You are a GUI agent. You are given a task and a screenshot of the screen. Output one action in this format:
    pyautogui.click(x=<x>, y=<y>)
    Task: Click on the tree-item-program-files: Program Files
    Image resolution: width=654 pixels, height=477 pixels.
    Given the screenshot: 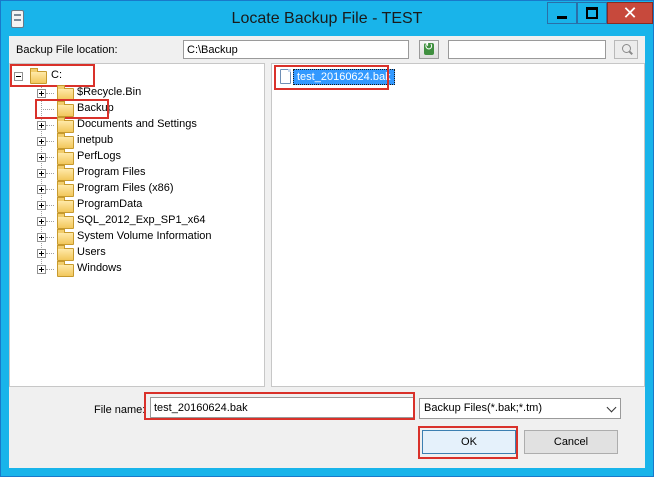 What is the action you would take?
    pyautogui.click(x=137, y=173)
    